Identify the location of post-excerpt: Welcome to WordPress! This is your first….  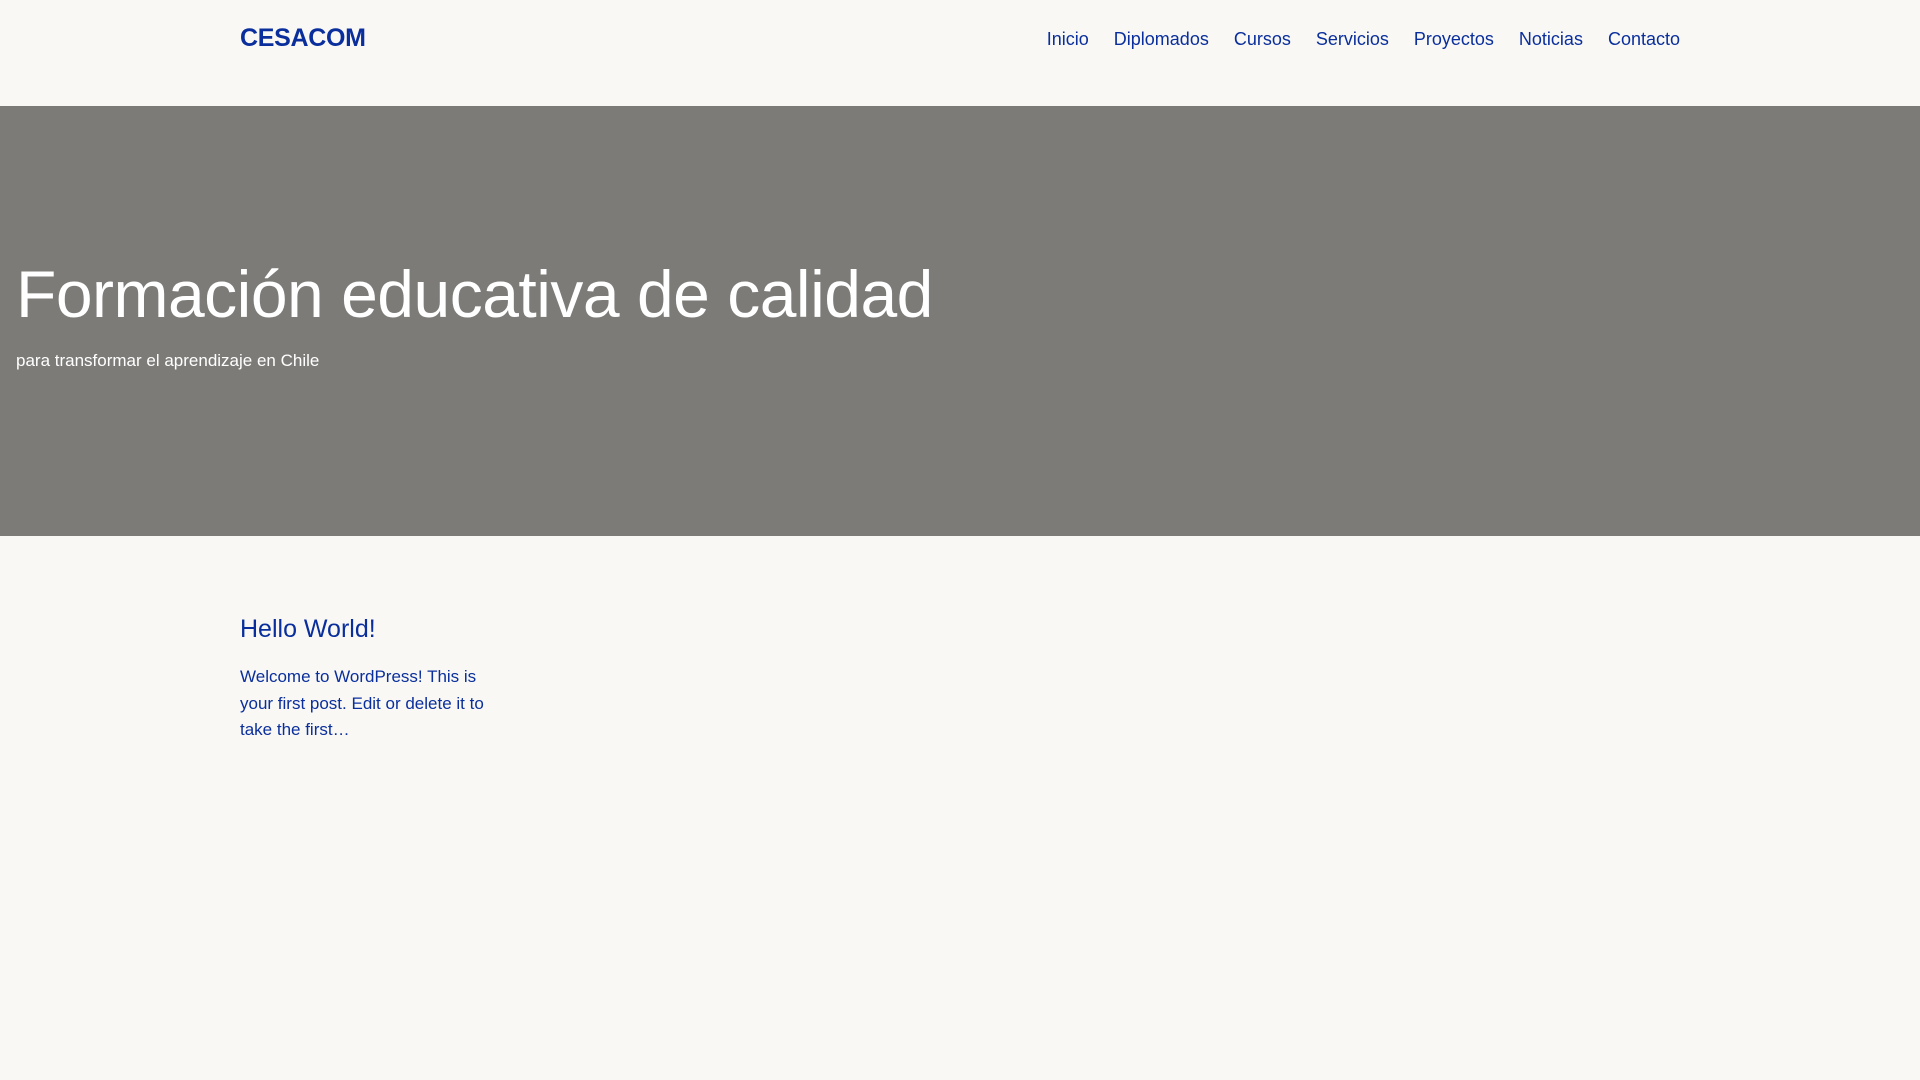
(362, 703).